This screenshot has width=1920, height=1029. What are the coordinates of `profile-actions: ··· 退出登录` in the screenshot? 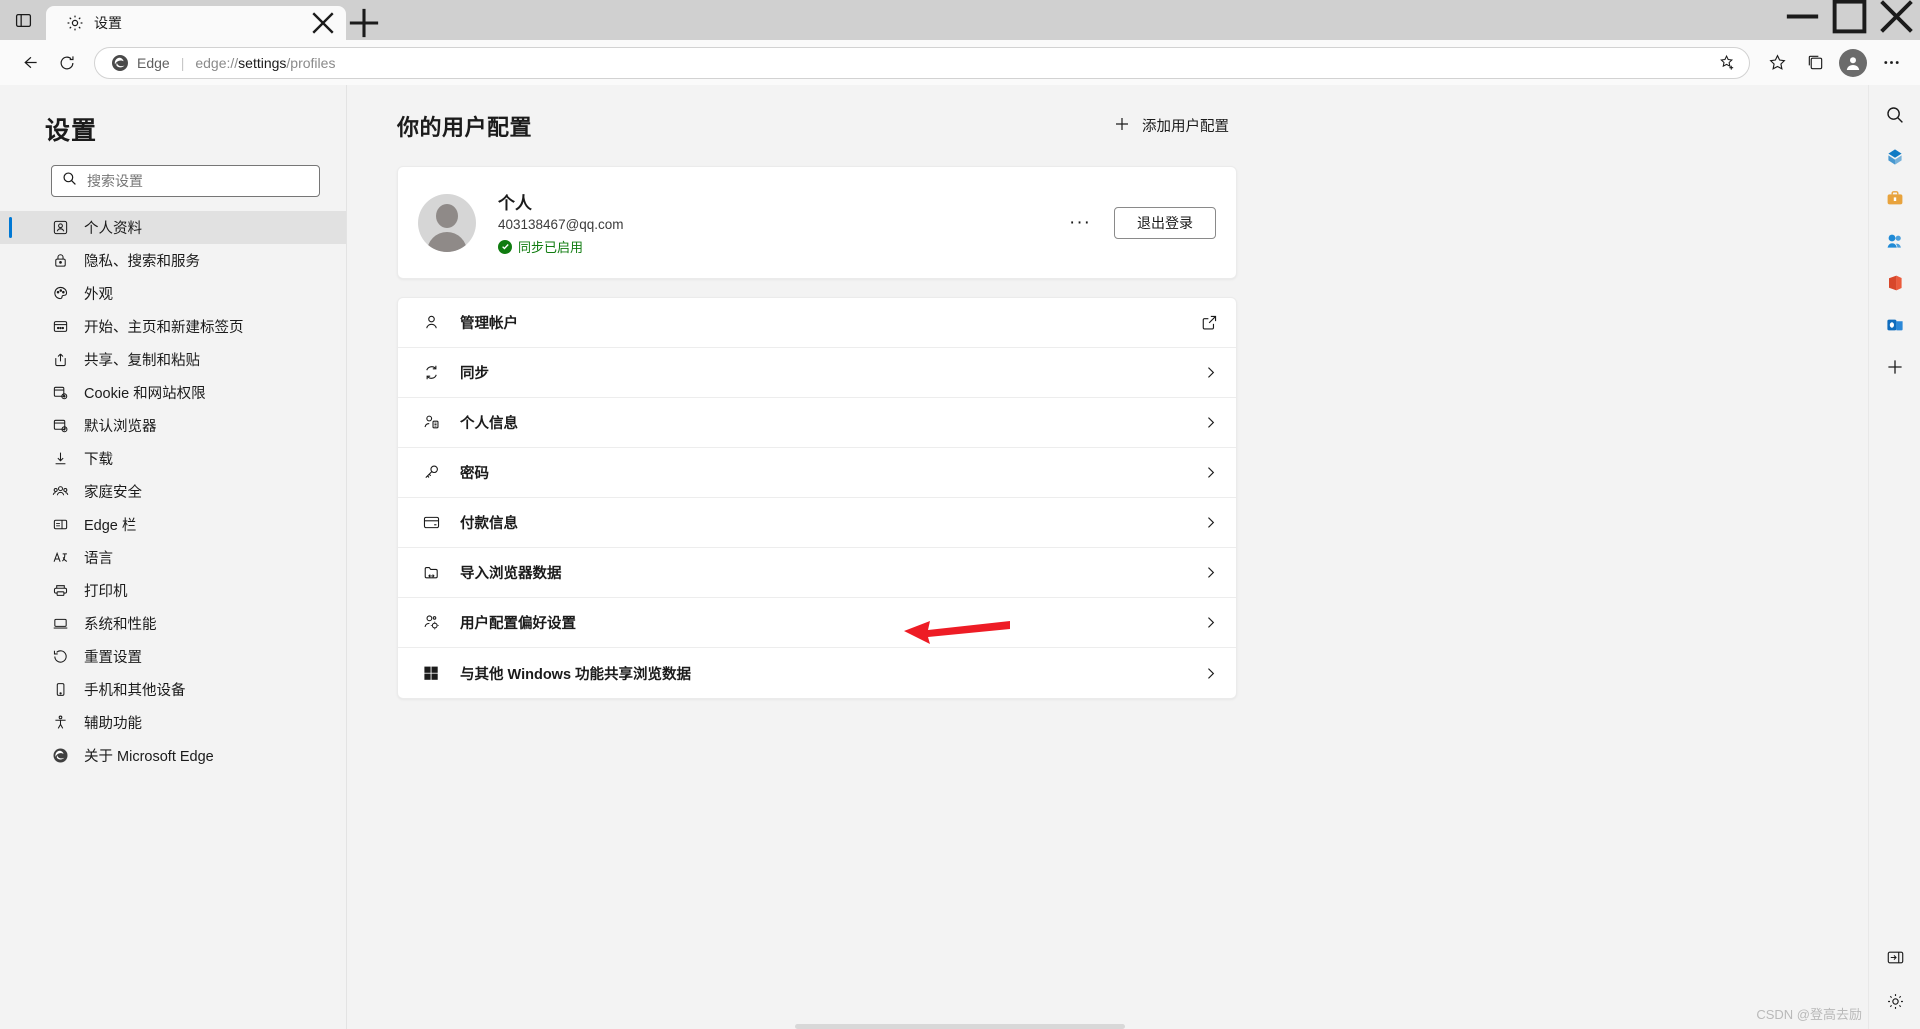 It's located at (1140, 222).